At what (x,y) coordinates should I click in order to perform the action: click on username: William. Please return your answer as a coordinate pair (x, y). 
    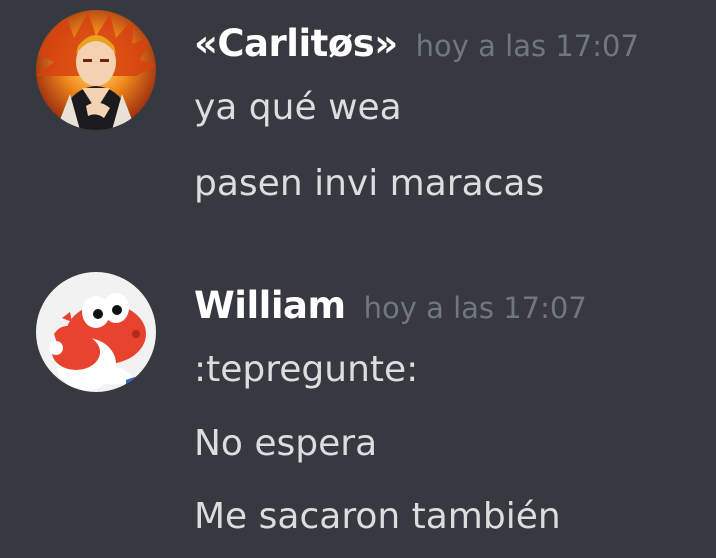
    Looking at the image, I should click on (270, 305).